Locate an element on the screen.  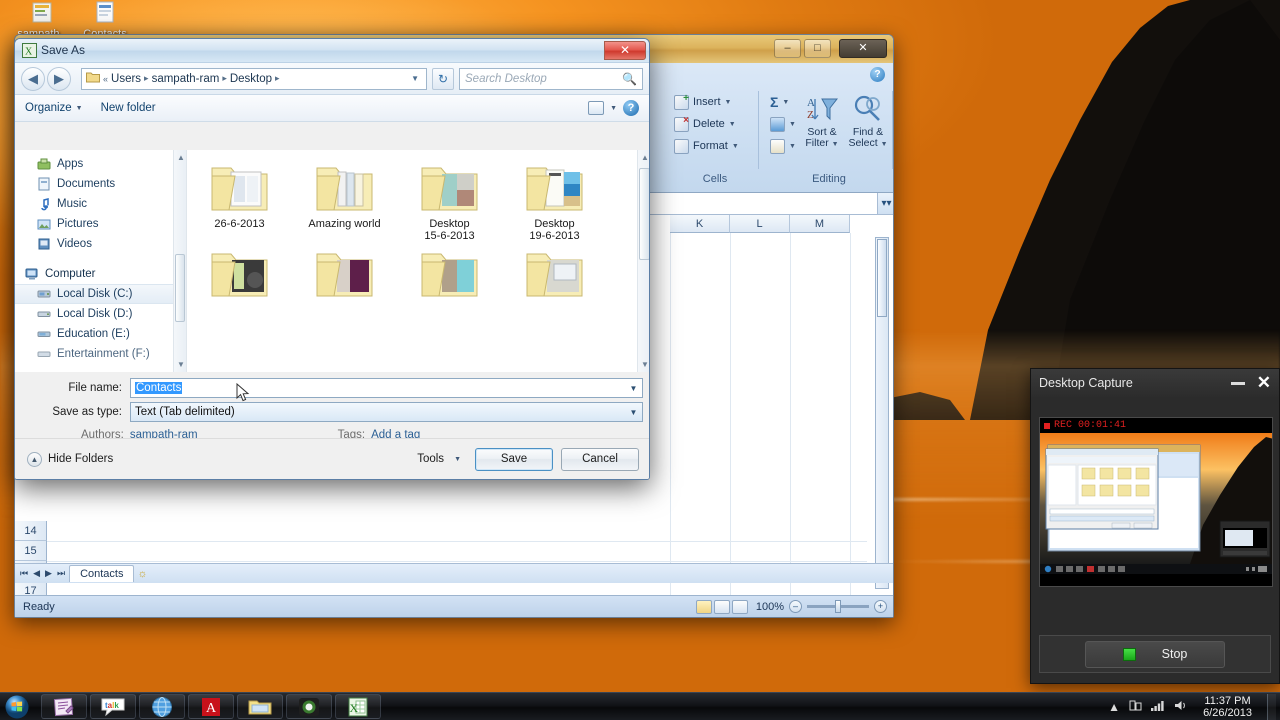
desktop-capture-window: Desktop Capture ✕ REC 00:01:41 Stop is located at coordinates (1155, 526).